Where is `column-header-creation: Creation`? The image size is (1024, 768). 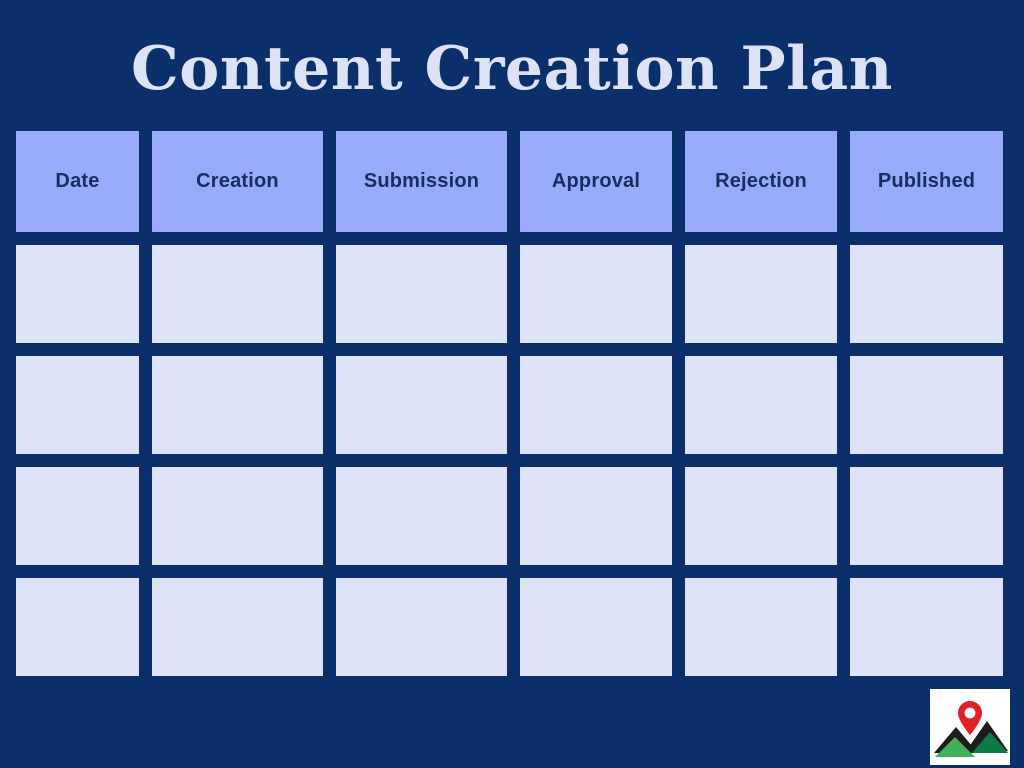
column-header-creation: Creation is located at coordinates (237, 181).